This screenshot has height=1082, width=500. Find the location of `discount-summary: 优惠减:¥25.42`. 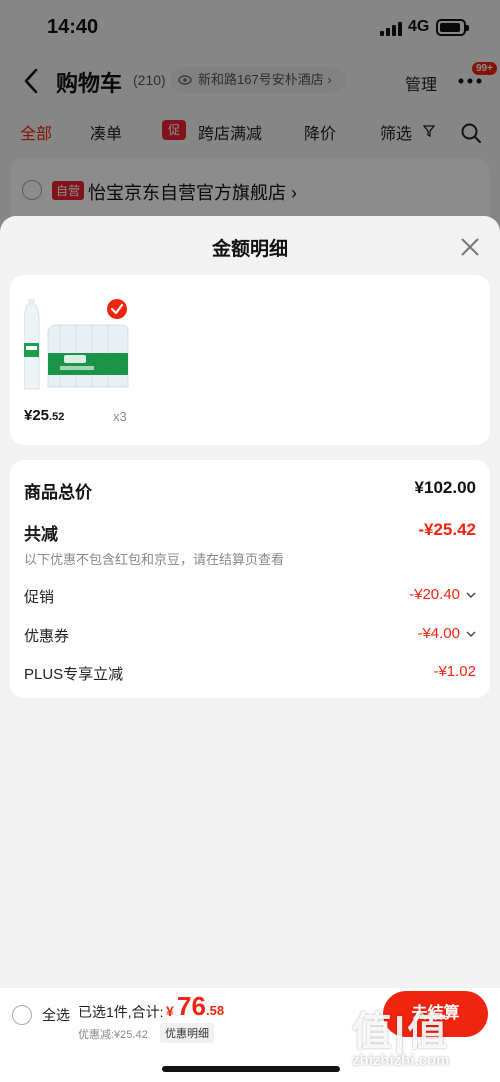

discount-summary: 优惠减:¥25.42 is located at coordinates (113, 1035).